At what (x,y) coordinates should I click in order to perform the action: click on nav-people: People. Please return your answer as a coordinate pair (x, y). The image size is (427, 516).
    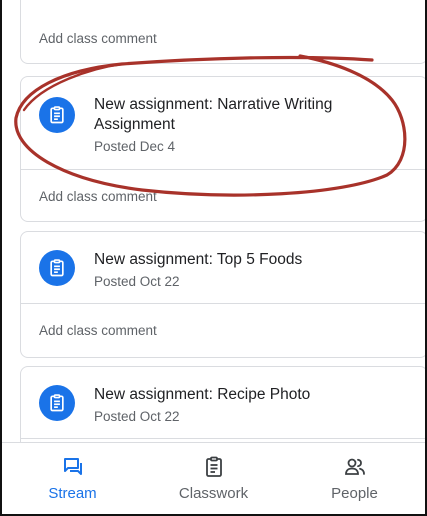
    Looking at the image, I should click on (354, 478).